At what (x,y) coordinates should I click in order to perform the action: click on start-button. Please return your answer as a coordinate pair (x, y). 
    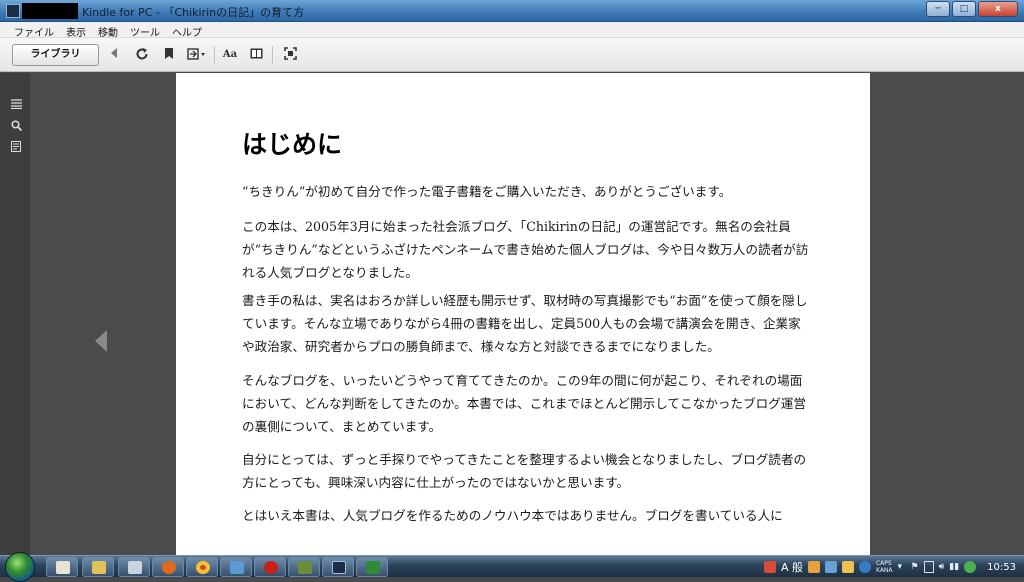
    Looking at the image, I should click on (20, 567).